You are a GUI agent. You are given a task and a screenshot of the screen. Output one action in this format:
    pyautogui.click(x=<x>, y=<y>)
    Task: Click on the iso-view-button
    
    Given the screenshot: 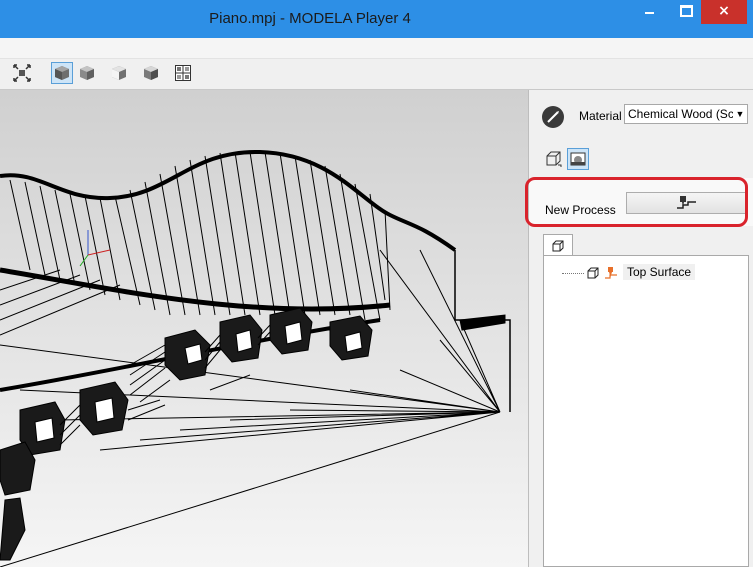 What is the action you would take?
    pyautogui.click(x=62, y=73)
    